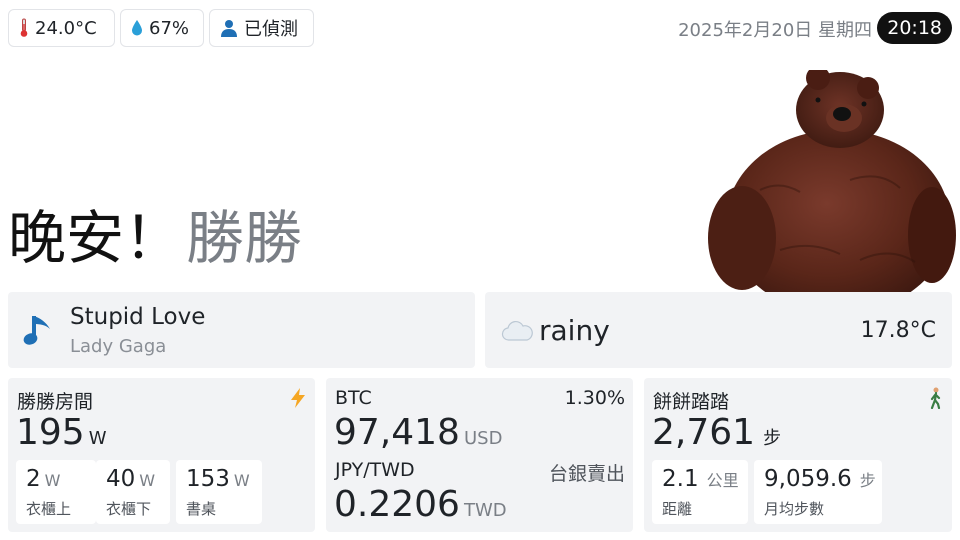 The height and width of the screenshot is (540, 960). I want to click on fx-rate: 0.2206 TWD, so click(420, 504).